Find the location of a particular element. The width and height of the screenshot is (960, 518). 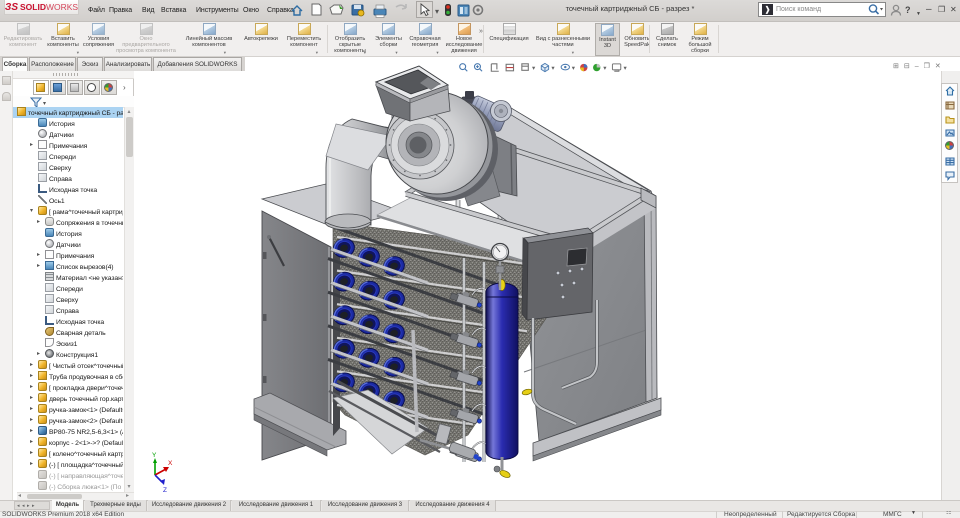

svg-text: Z is located at coordinates (165, 490).